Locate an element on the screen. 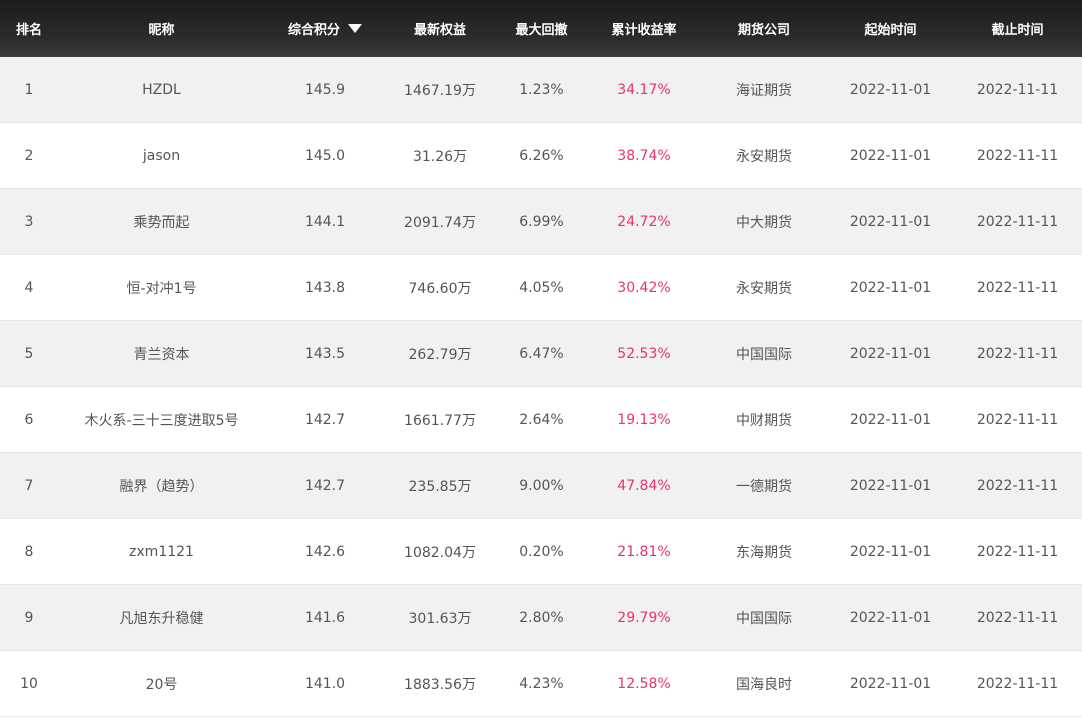 The height and width of the screenshot is (720, 1082). cell-company: 国海良时 is located at coordinates (764, 684).